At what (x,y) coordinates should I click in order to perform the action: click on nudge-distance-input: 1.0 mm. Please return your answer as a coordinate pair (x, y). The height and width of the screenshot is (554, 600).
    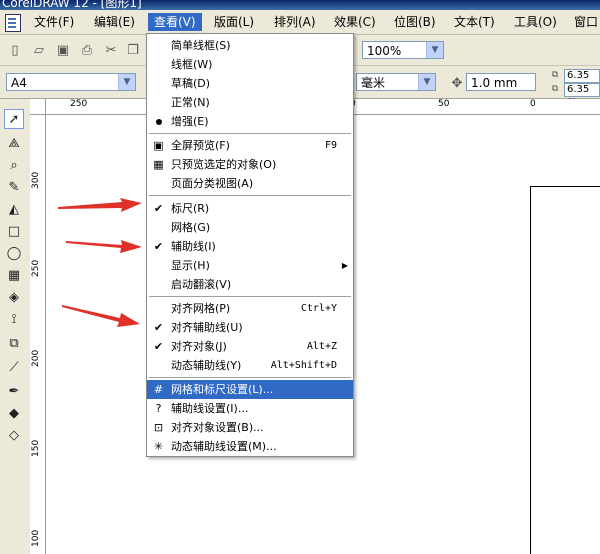
    Looking at the image, I should click on (501, 82).